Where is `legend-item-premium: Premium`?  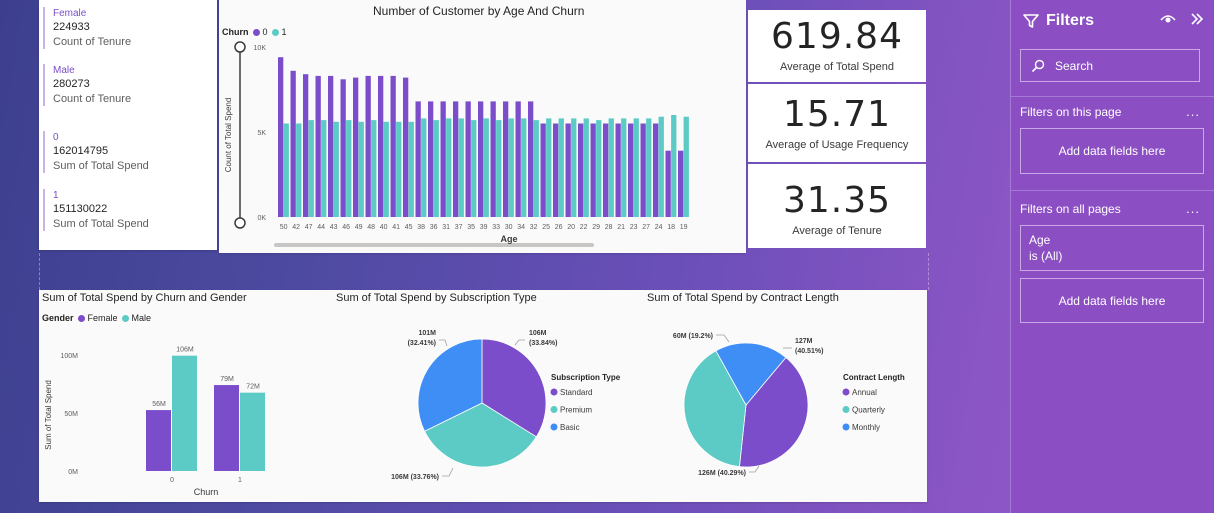 legend-item-premium: Premium is located at coordinates (576, 410).